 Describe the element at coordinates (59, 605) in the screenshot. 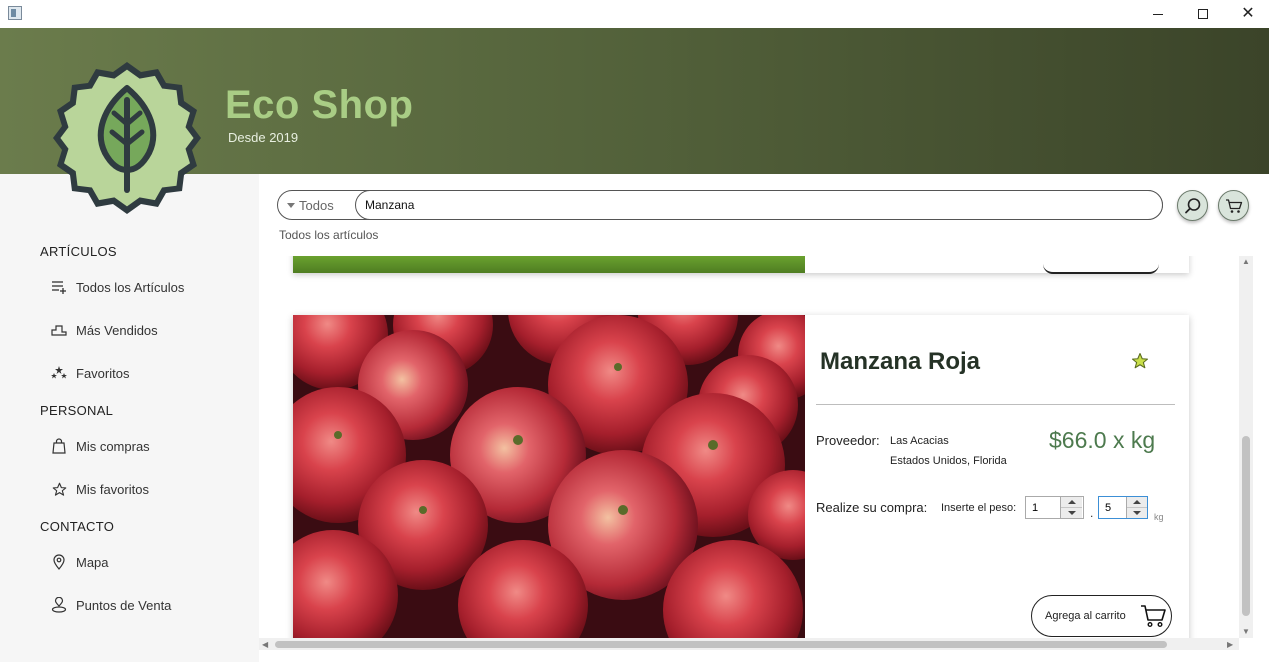

I see `store-location-icon` at that location.